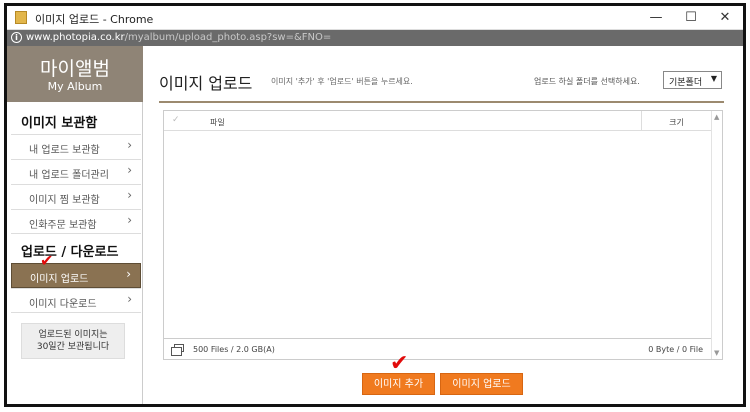  What do you see at coordinates (59, 279) in the screenshot?
I see `sidebar-item-label: 이미지 업로드` at bounding box center [59, 279].